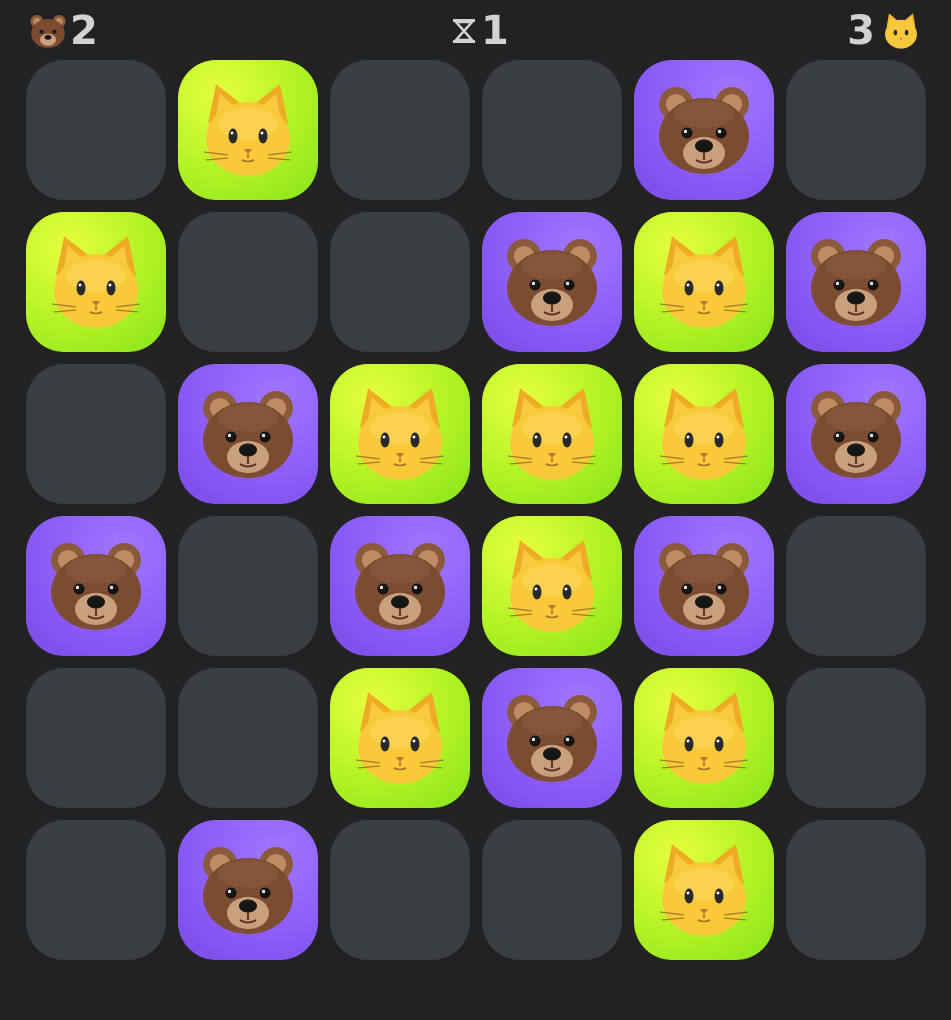 The width and height of the screenshot is (951, 1020). What do you see at coordinates (96, 434) in the screenshot?
I see `board-cell-r3-c1-empty` at bounding box center [96, 434].